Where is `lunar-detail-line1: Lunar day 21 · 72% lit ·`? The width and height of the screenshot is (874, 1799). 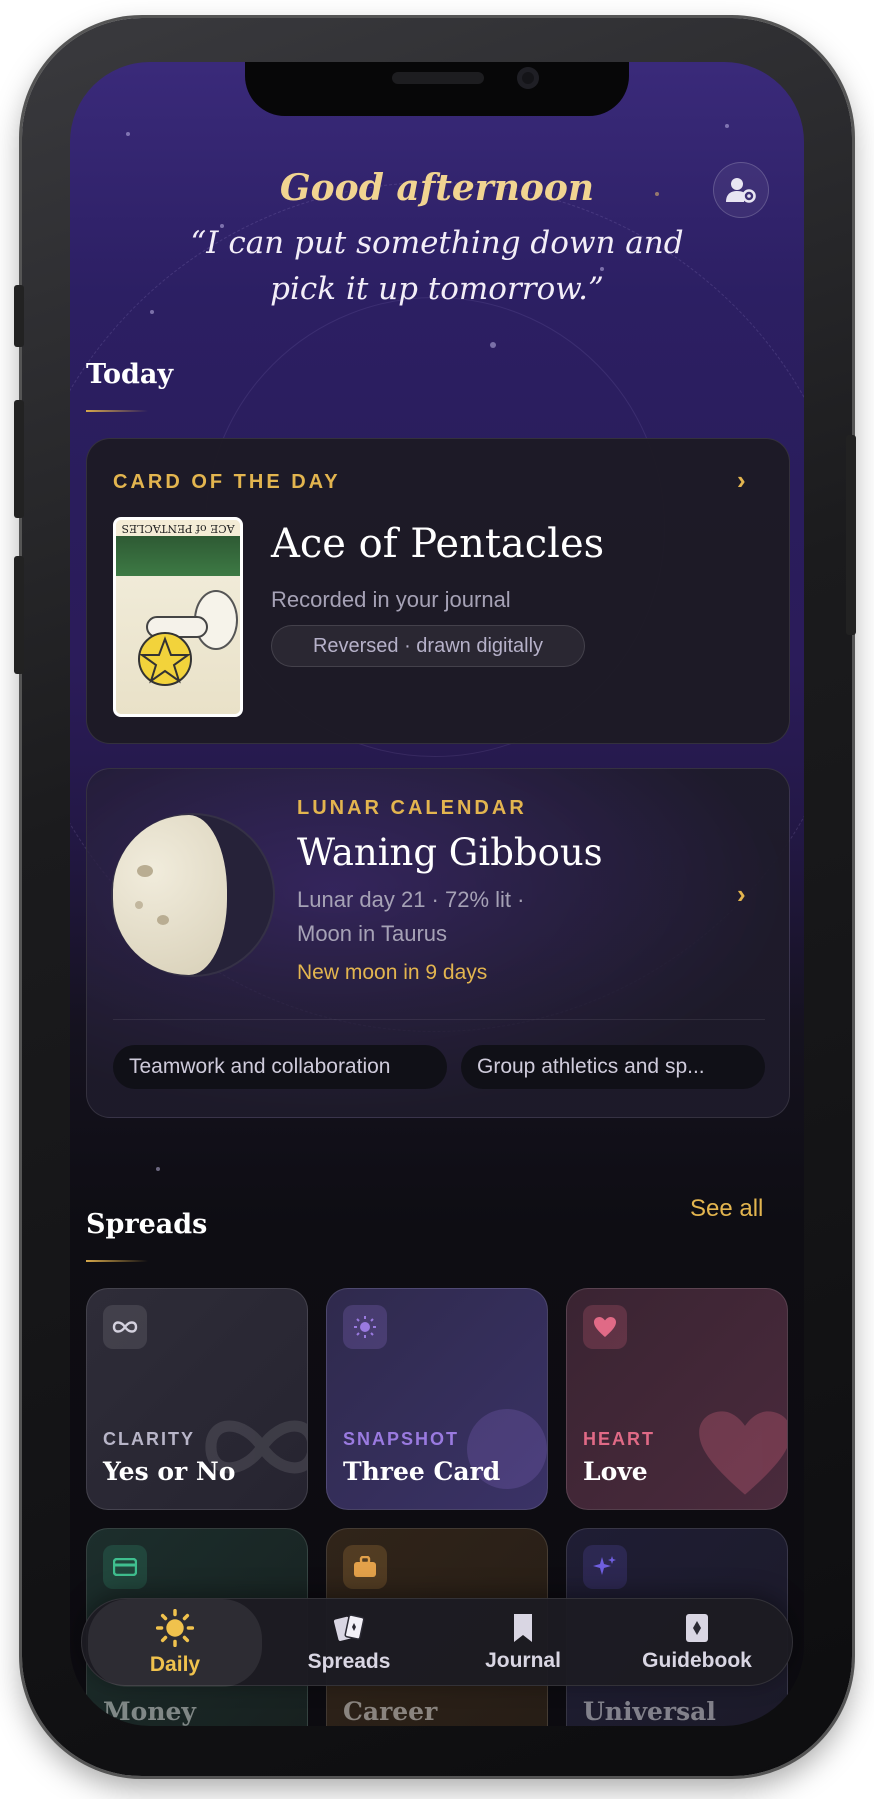 lunar-detail-line1: Lunar day 21 · 72% lit · is located at coordinates (411, 899).